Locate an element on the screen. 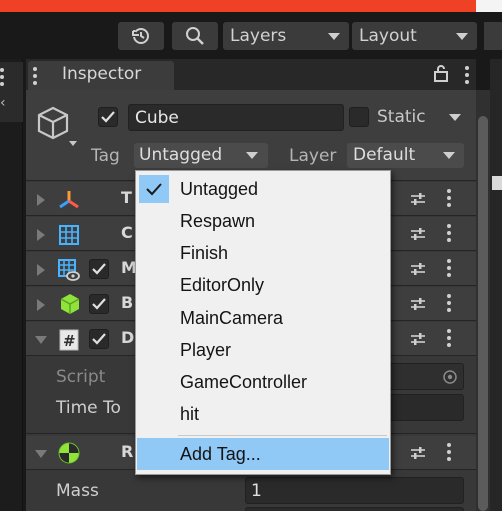  tag-dropdown: Untagged is located at coordinates (201, 155).